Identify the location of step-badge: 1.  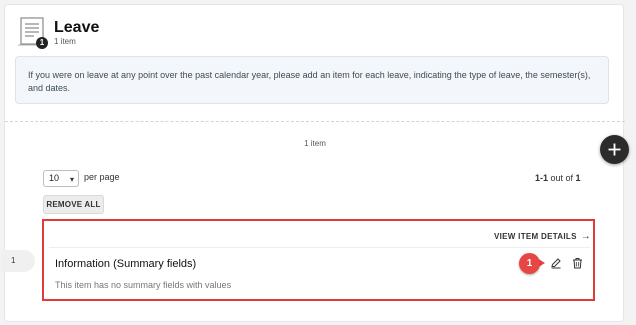
(529, 263).